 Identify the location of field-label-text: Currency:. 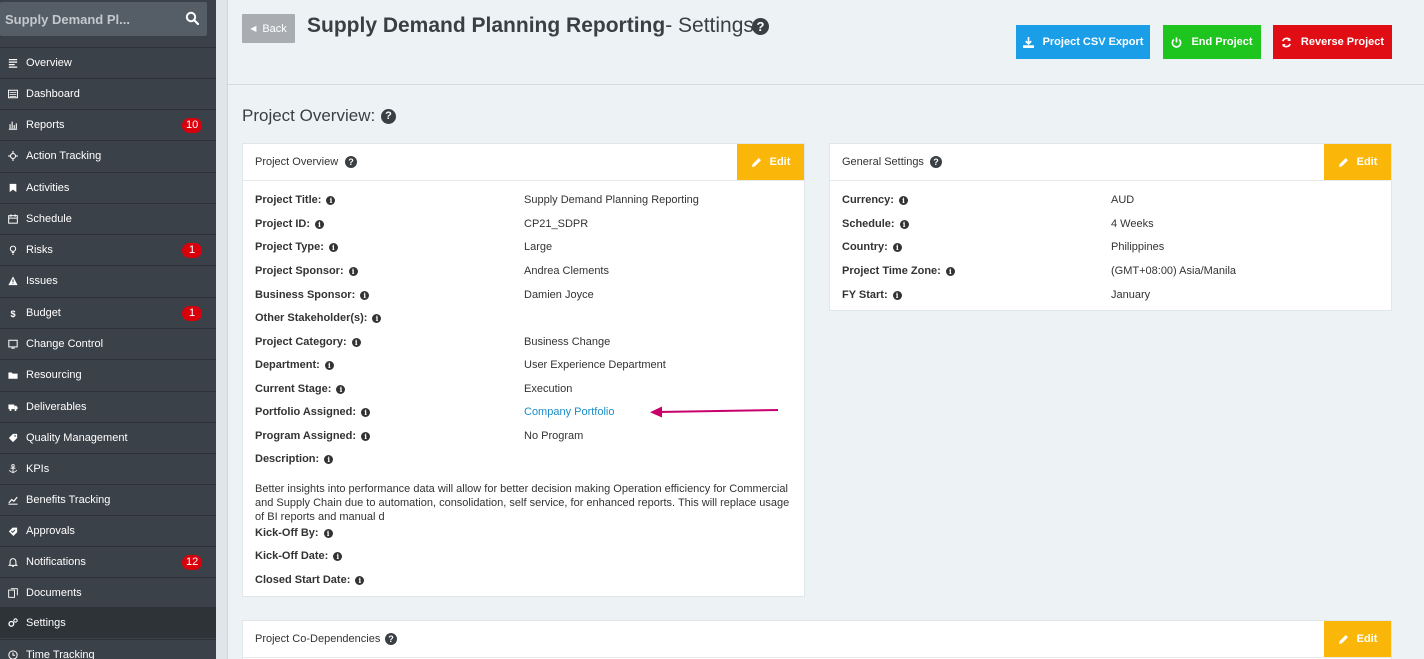
(868, 200).